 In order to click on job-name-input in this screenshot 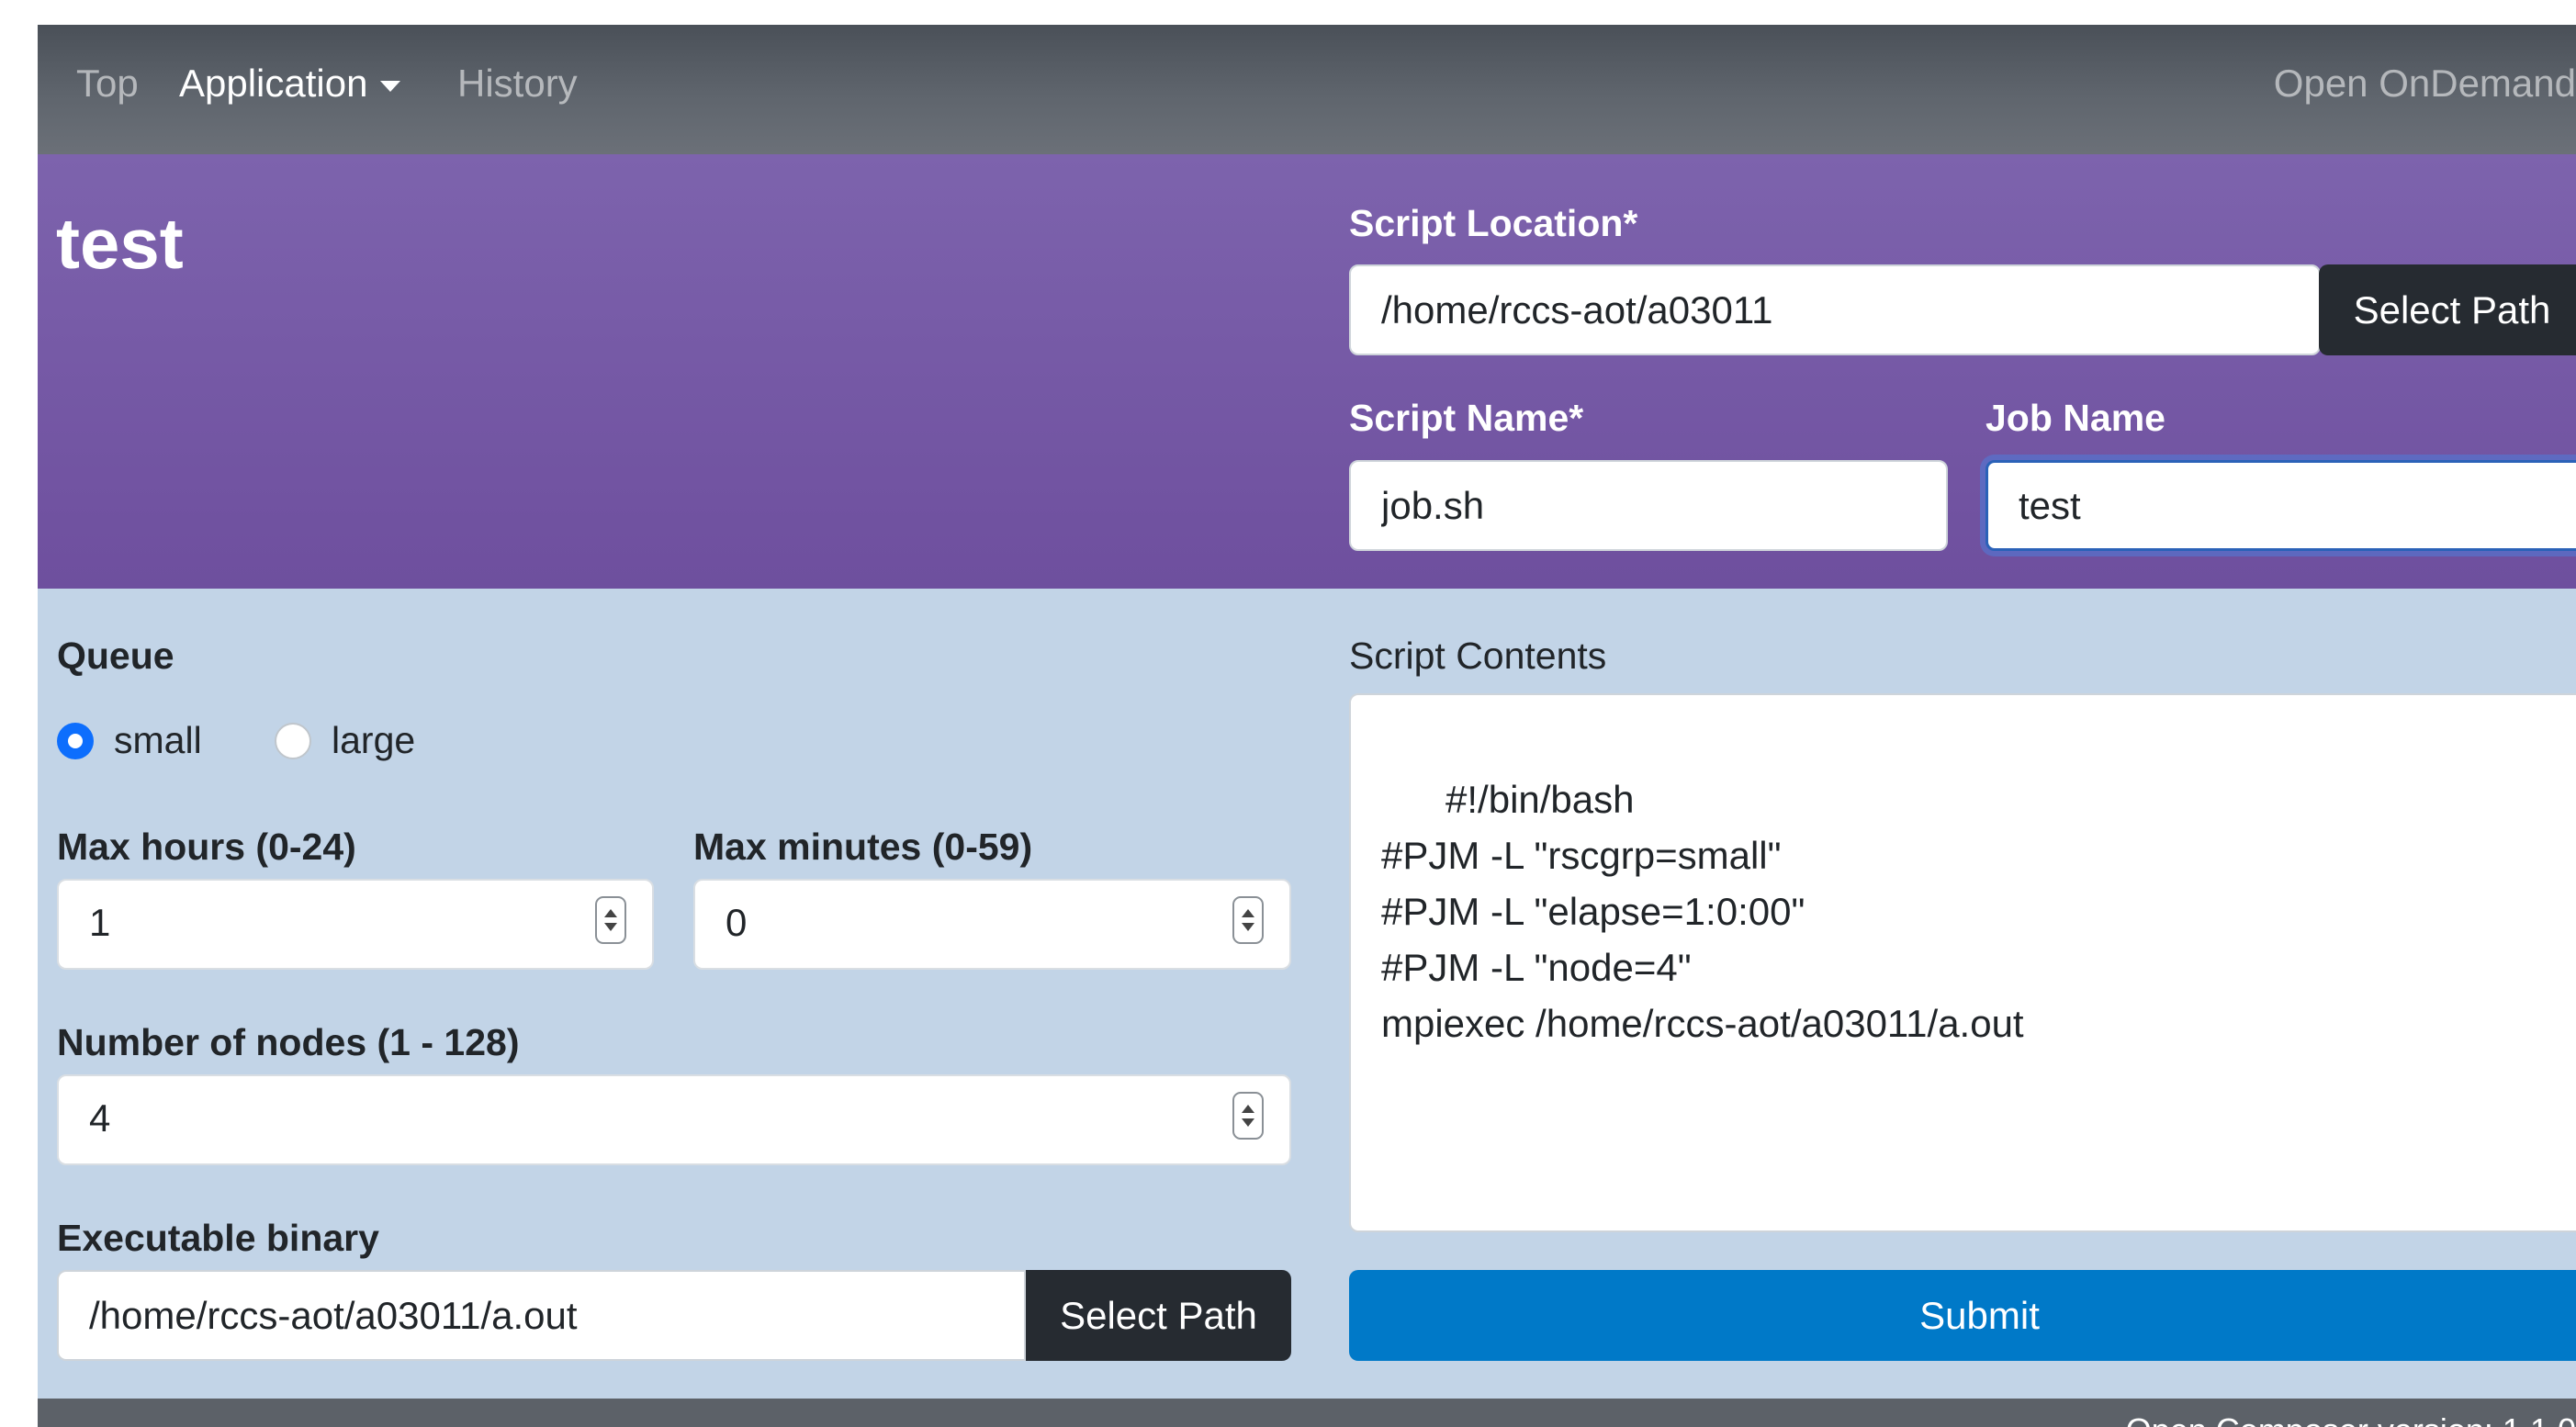, I will do `click(2280, 505)`.